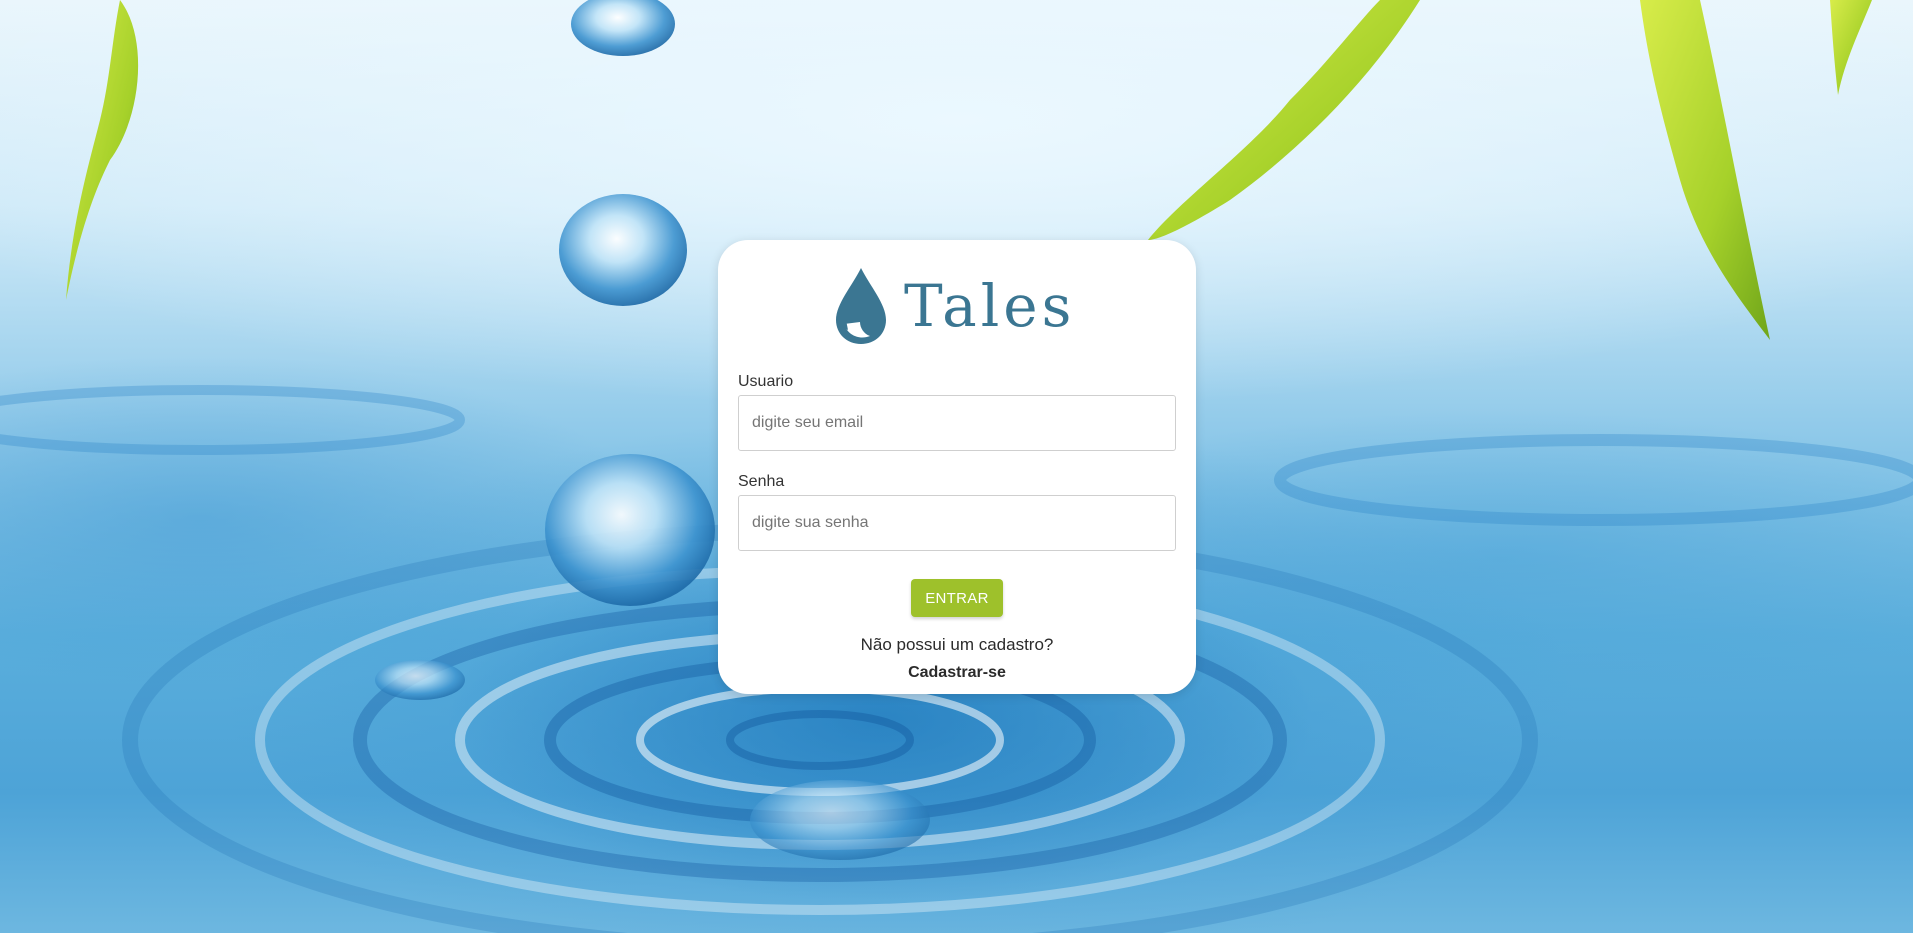 The image size is (1913, 933). Describe the element at coordinates (957, 423) in the screenshot. I see `username-input` at that location.